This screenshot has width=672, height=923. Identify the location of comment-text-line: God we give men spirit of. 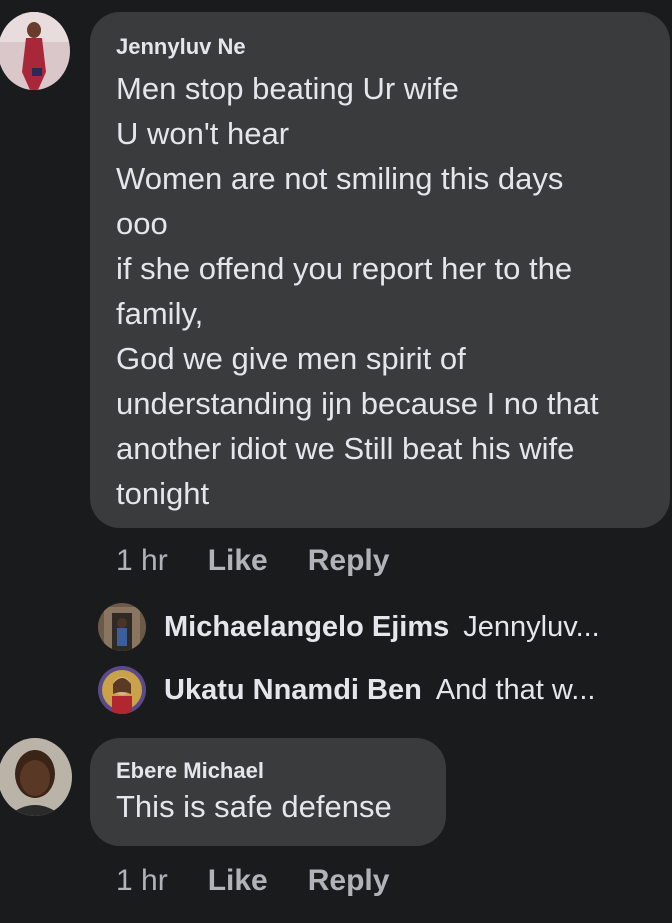
(291, 358).